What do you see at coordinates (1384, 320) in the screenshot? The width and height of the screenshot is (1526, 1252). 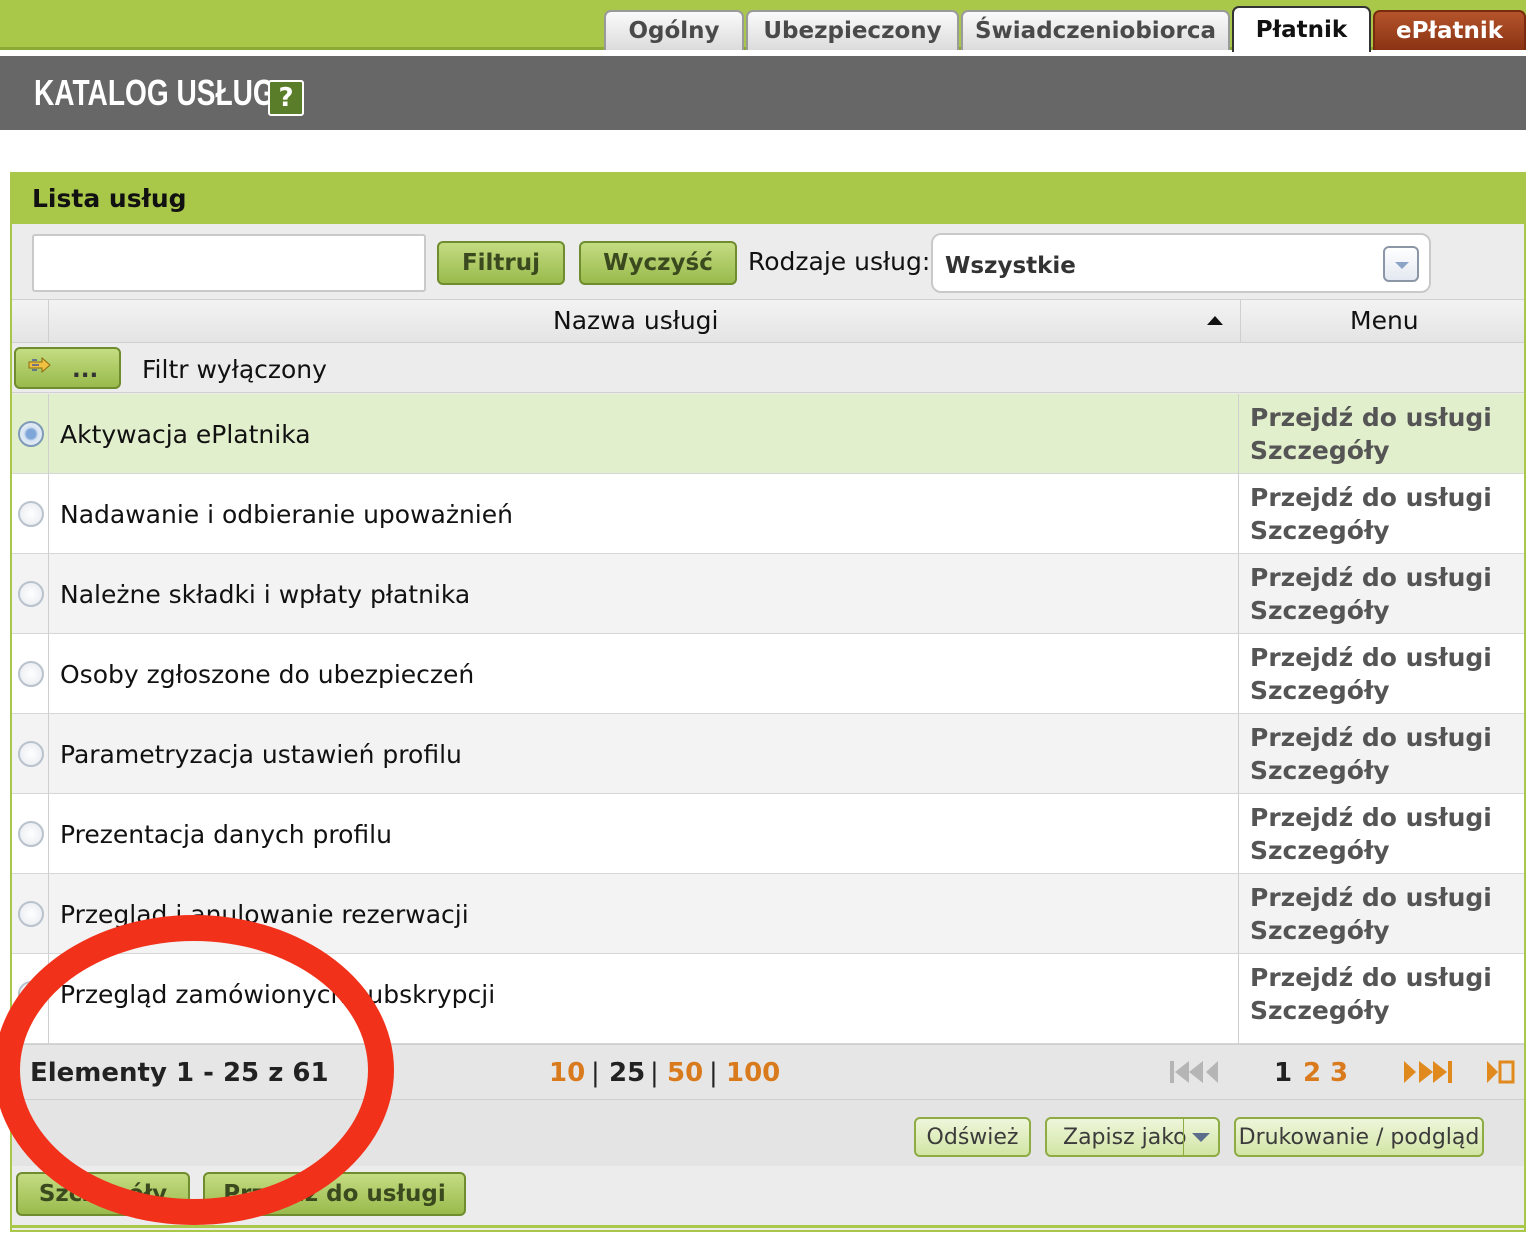 I see `column-header-menu: Menu` at bounding box center [1384, 320].